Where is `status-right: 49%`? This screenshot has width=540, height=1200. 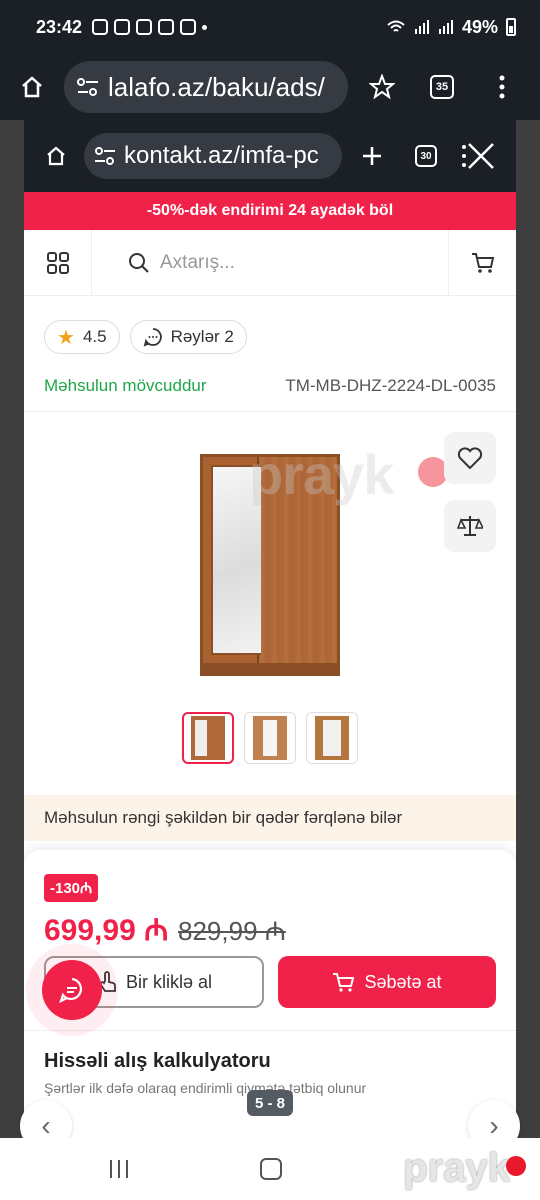 status-right: 49% is located at coordinates (451, 27).